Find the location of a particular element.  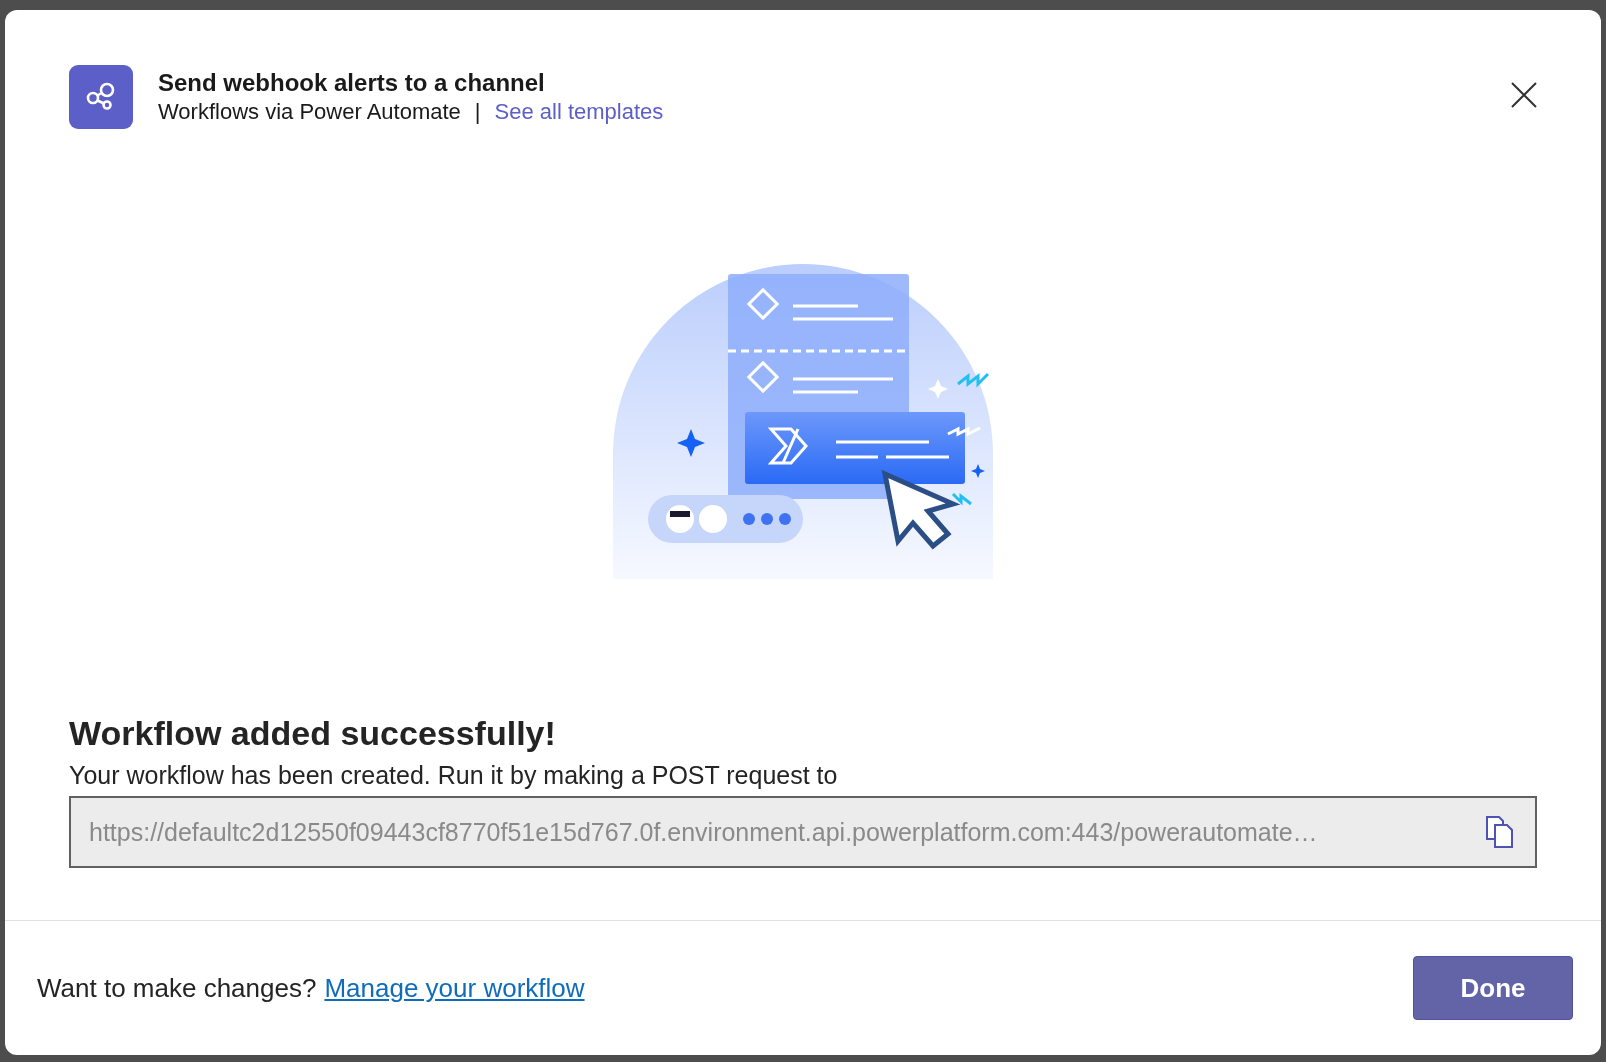

manage-workflow-link: Manage your workflow is located at coordinates (454, 988).